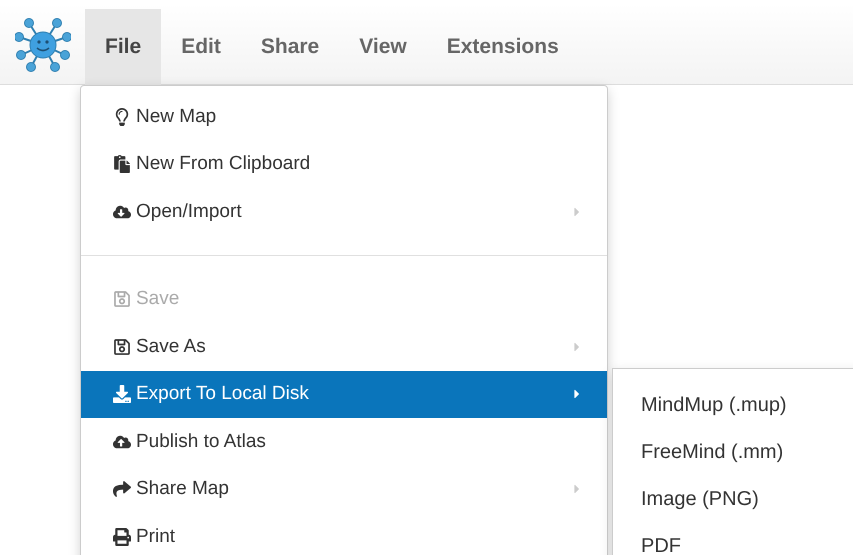 The height and width of the screenshot is (555, 853). Describe the element at coordinates (122, 441) in the screenshot. I see `cloud-upload-icon` at that location.